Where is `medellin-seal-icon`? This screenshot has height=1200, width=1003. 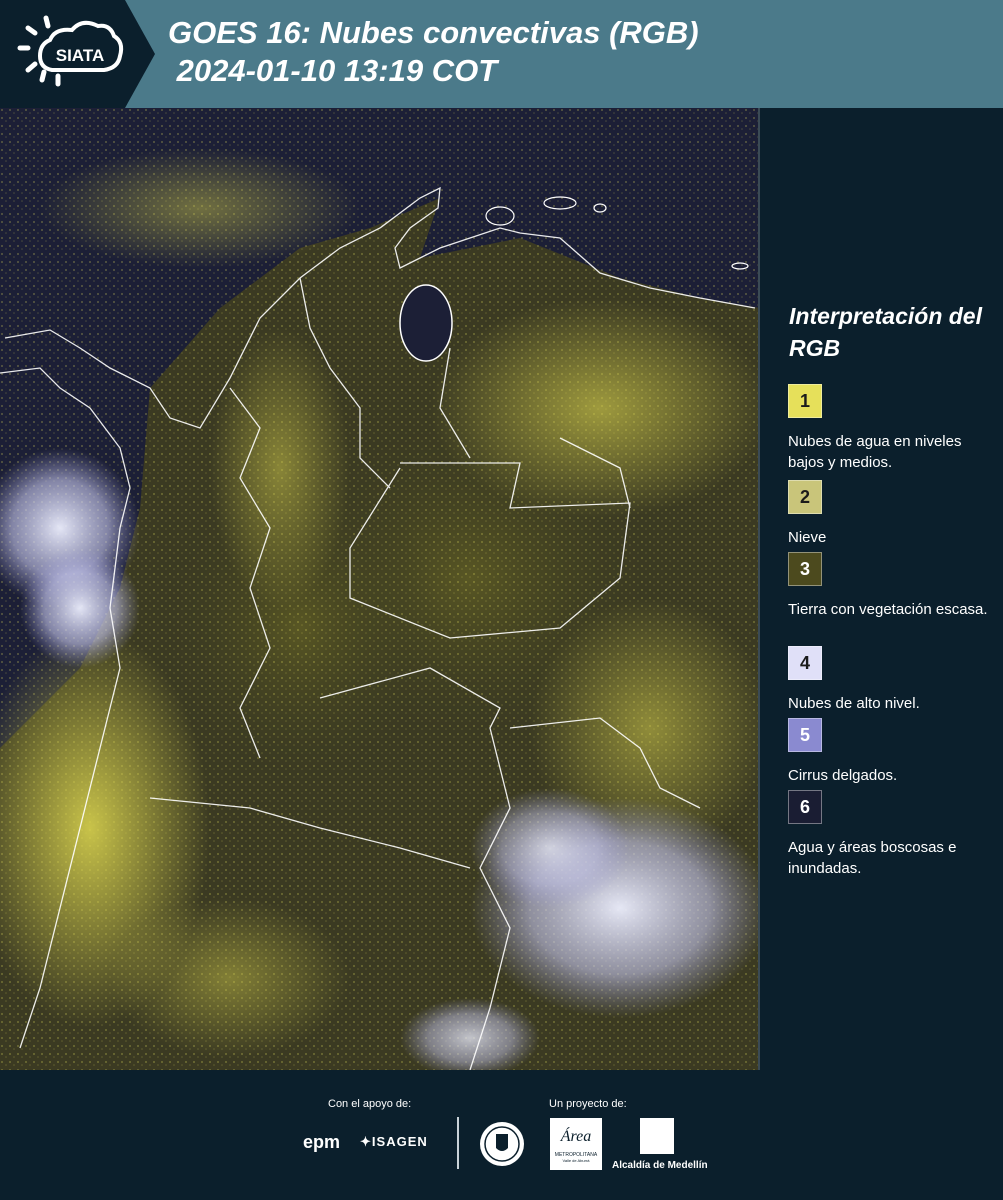
medellin-seal-icon is located at coordinates (502, 1144).